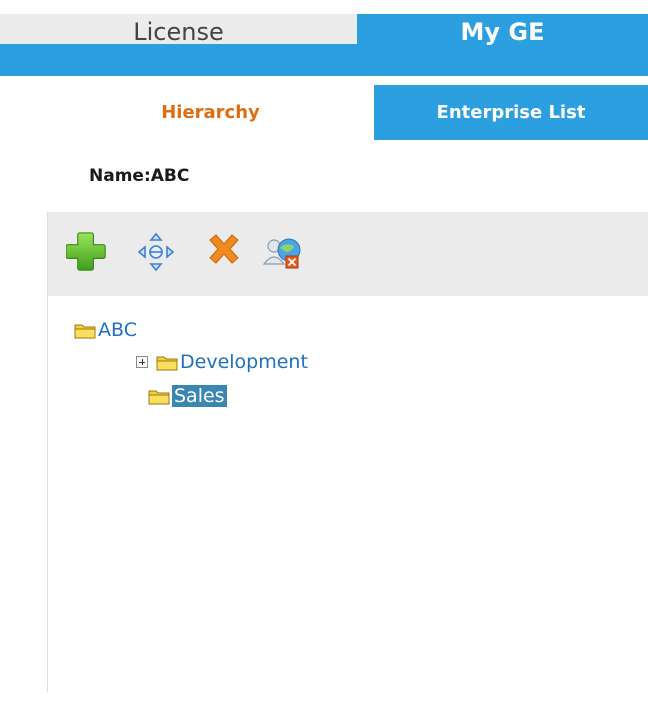 The width and height of the screenshot is (648, 715). Describe the element at coordinates (85, 252) in the screenshot. I see `add-icon` at that location.